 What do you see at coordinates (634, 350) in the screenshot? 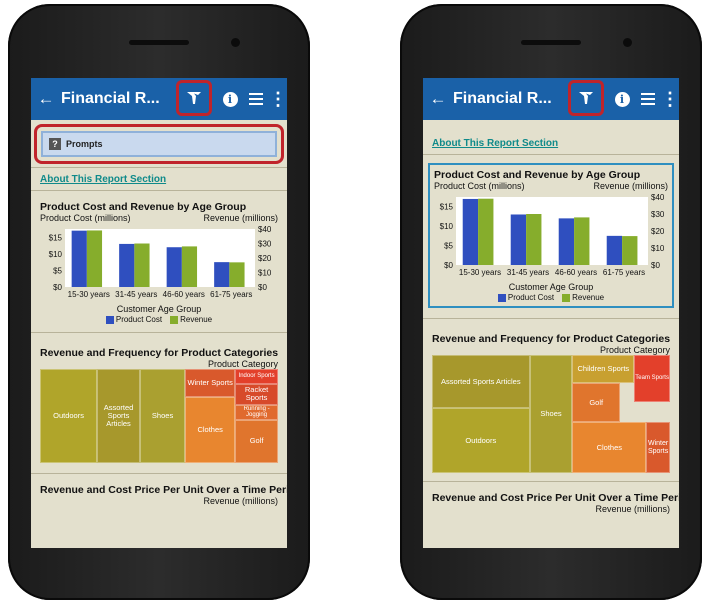
I see `treemap-subtitle: Product Category` at bounding box center [634, 350].